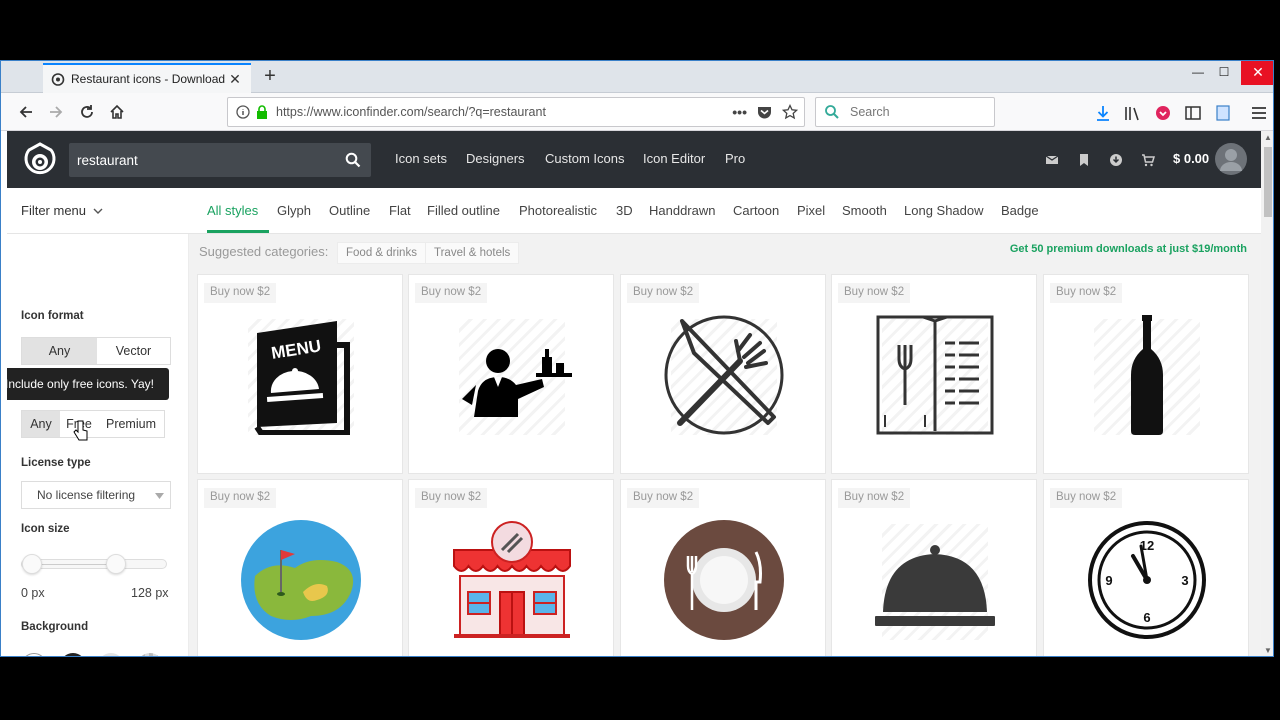  I want to click on back-arrow-icon, so click(25, 112).